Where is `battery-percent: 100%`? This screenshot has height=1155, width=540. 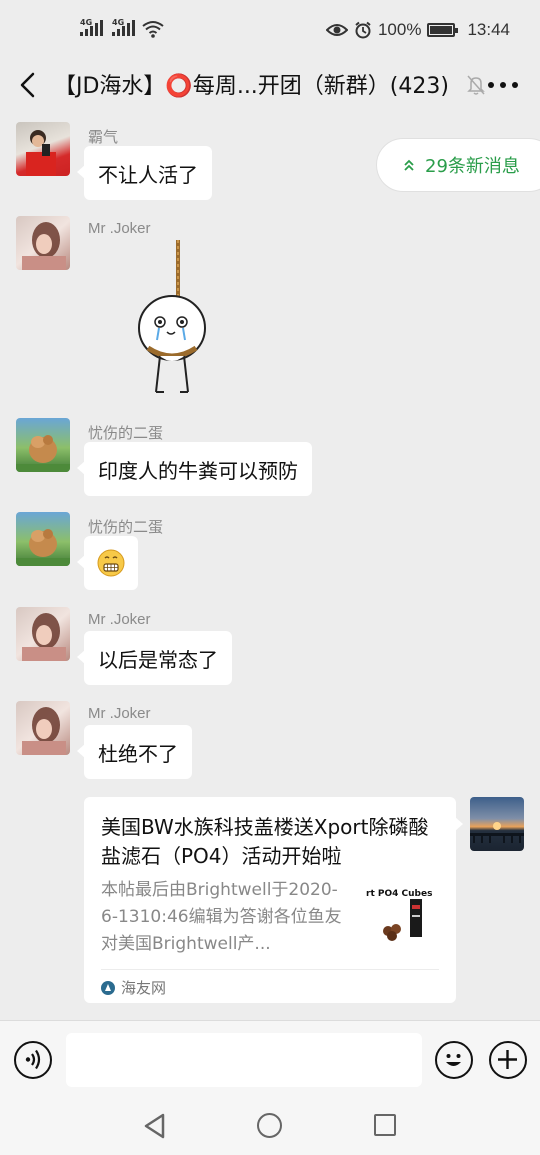
battery-percent: 100% is located at coordinates (399, 29).